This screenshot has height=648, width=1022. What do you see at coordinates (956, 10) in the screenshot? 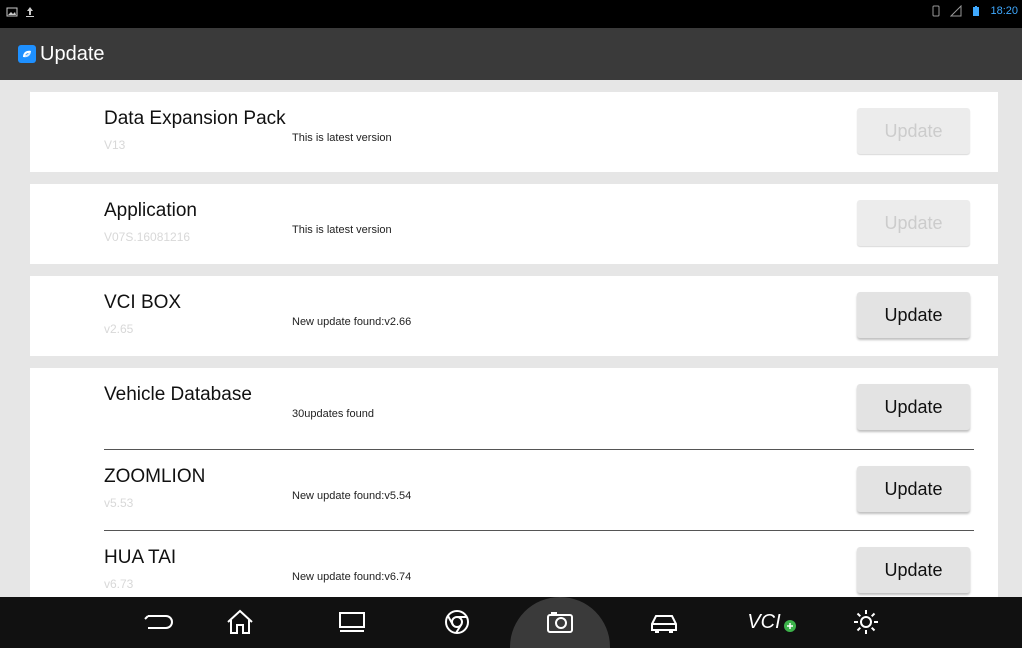
I see `no-signal-icon` at bounding box center [956, 10].